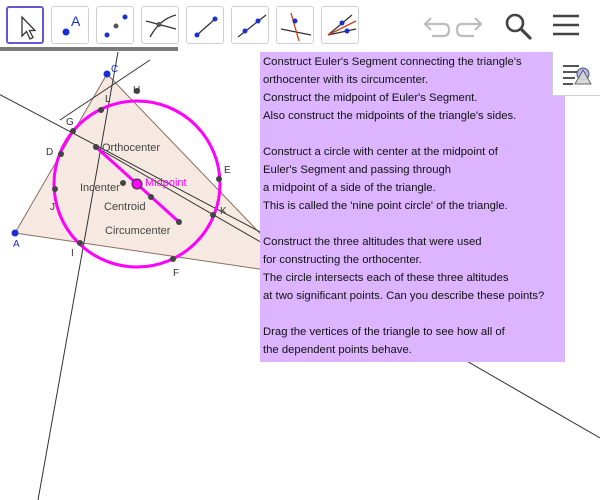 The image size is (600, 500). What do you see at coordinates (78, 276) in the screenshot?
I see `altitude-line-from-b` at bounding box center [78, 276].